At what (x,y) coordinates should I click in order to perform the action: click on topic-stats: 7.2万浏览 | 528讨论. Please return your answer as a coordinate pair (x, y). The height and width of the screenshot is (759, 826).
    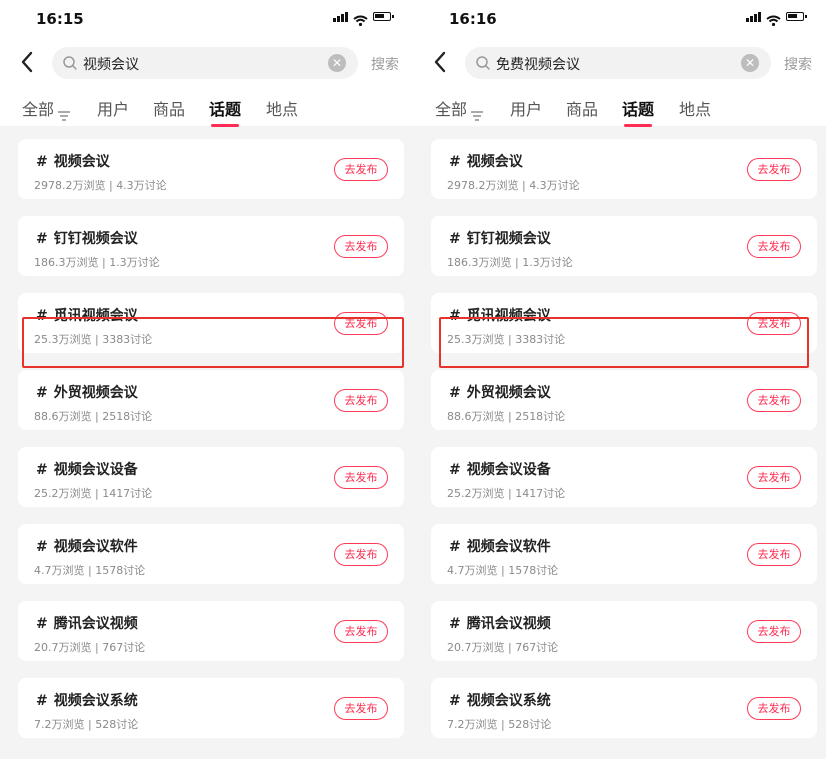
    Looking at the image, I should click on (499, 724).